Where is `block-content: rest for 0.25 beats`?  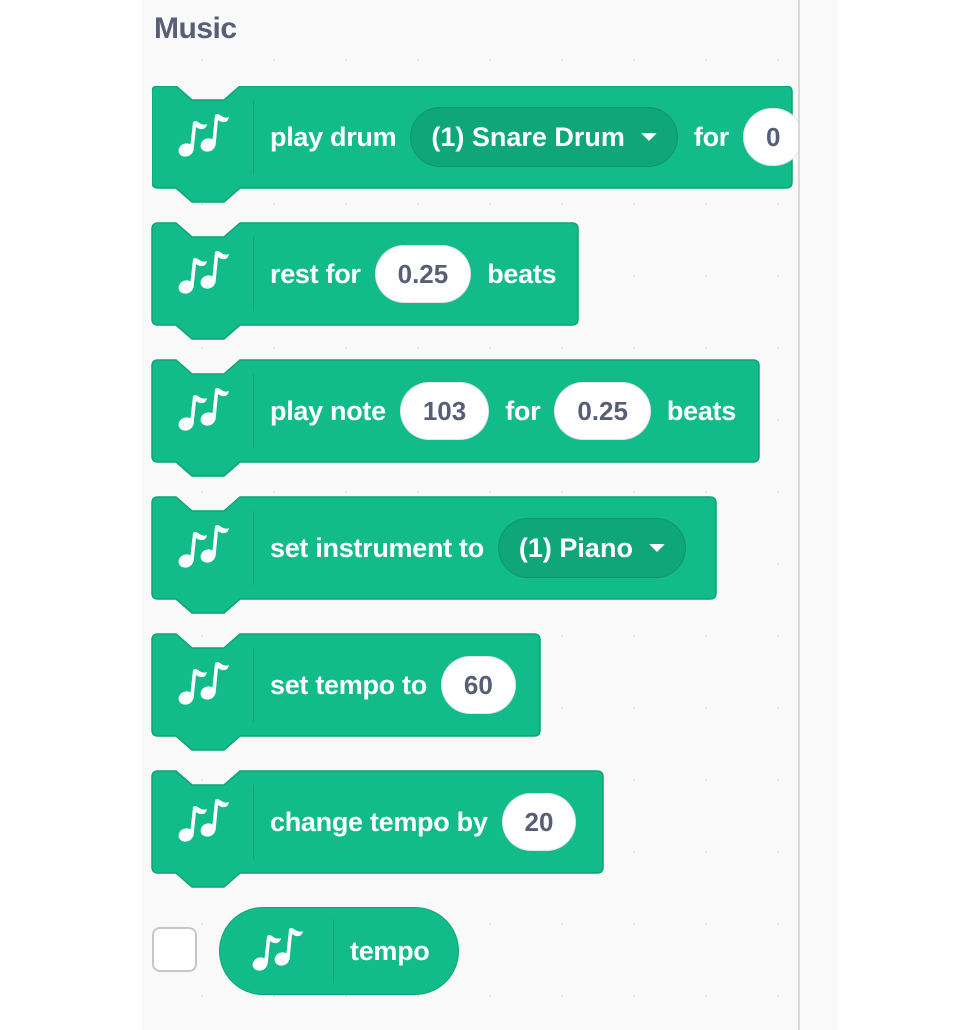
block-content: rest for 0.25 beats is located at coordinates (354, 274).